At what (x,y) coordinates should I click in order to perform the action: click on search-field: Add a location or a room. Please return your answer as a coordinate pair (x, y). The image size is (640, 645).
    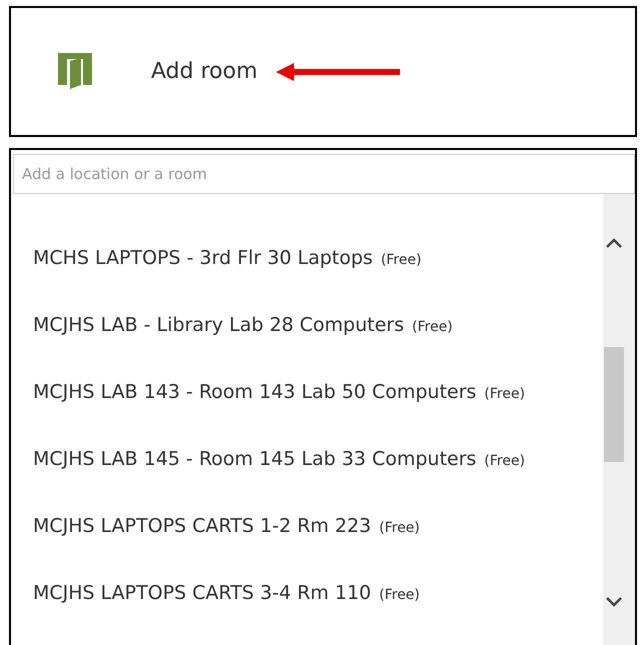
    Looking at the image, I should click on (324, 174).